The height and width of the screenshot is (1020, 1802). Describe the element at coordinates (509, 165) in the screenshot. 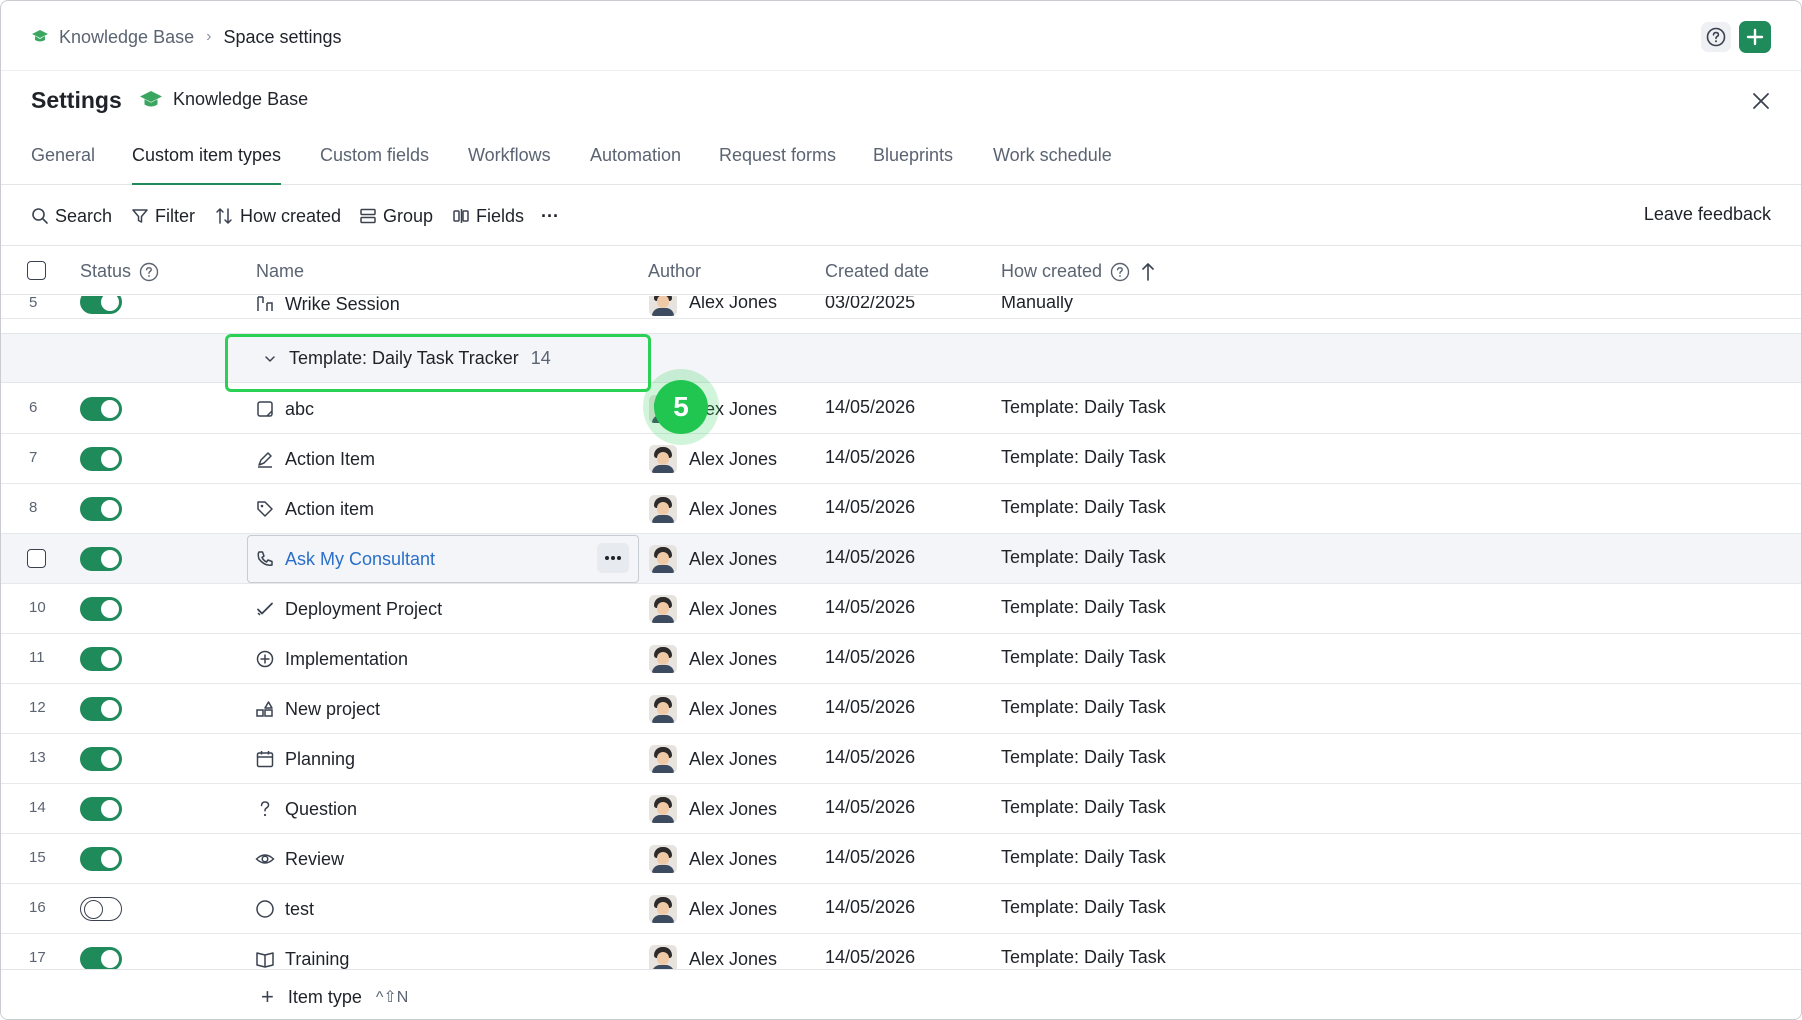

I see `tab-workflows: Workflows` at that location.